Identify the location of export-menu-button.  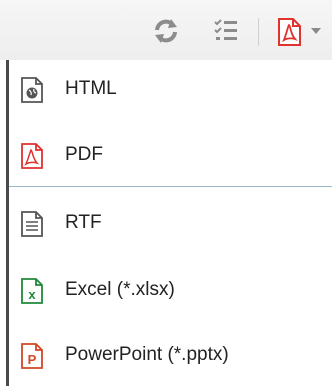
(291, 32).